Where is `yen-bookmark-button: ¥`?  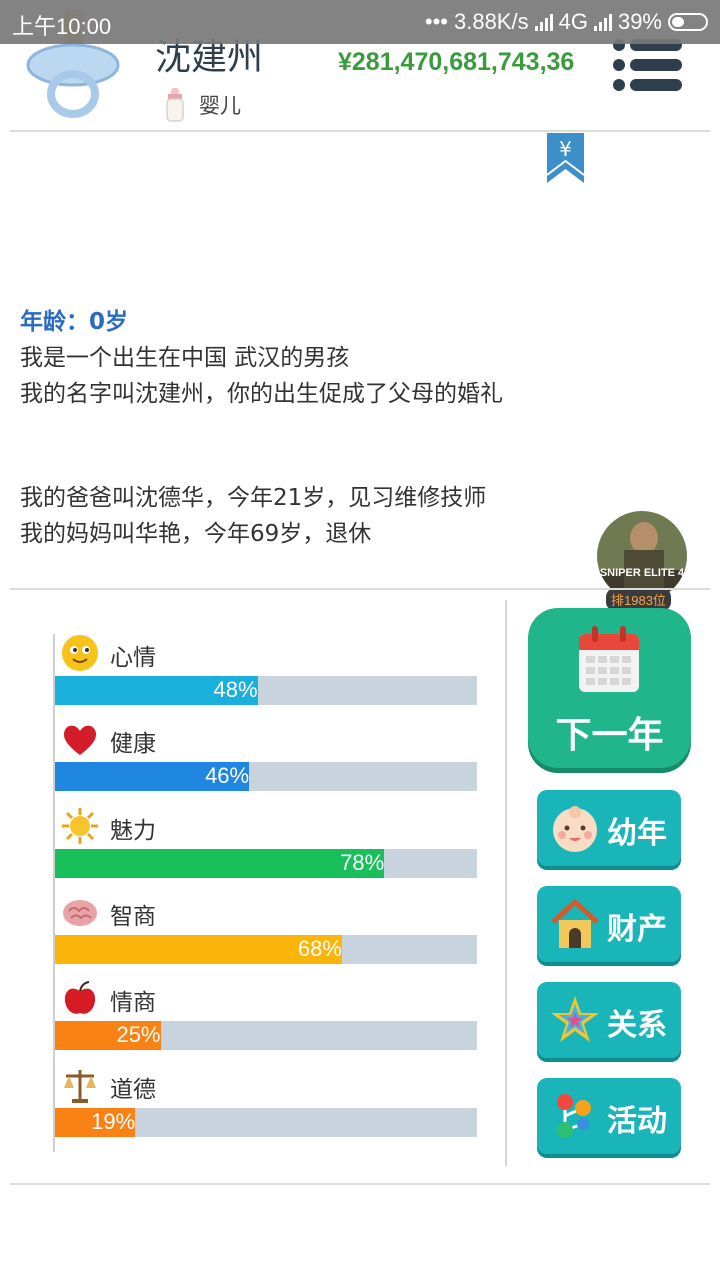 yen-bookmark-button: ¥ is located at coordinates (565, 158).